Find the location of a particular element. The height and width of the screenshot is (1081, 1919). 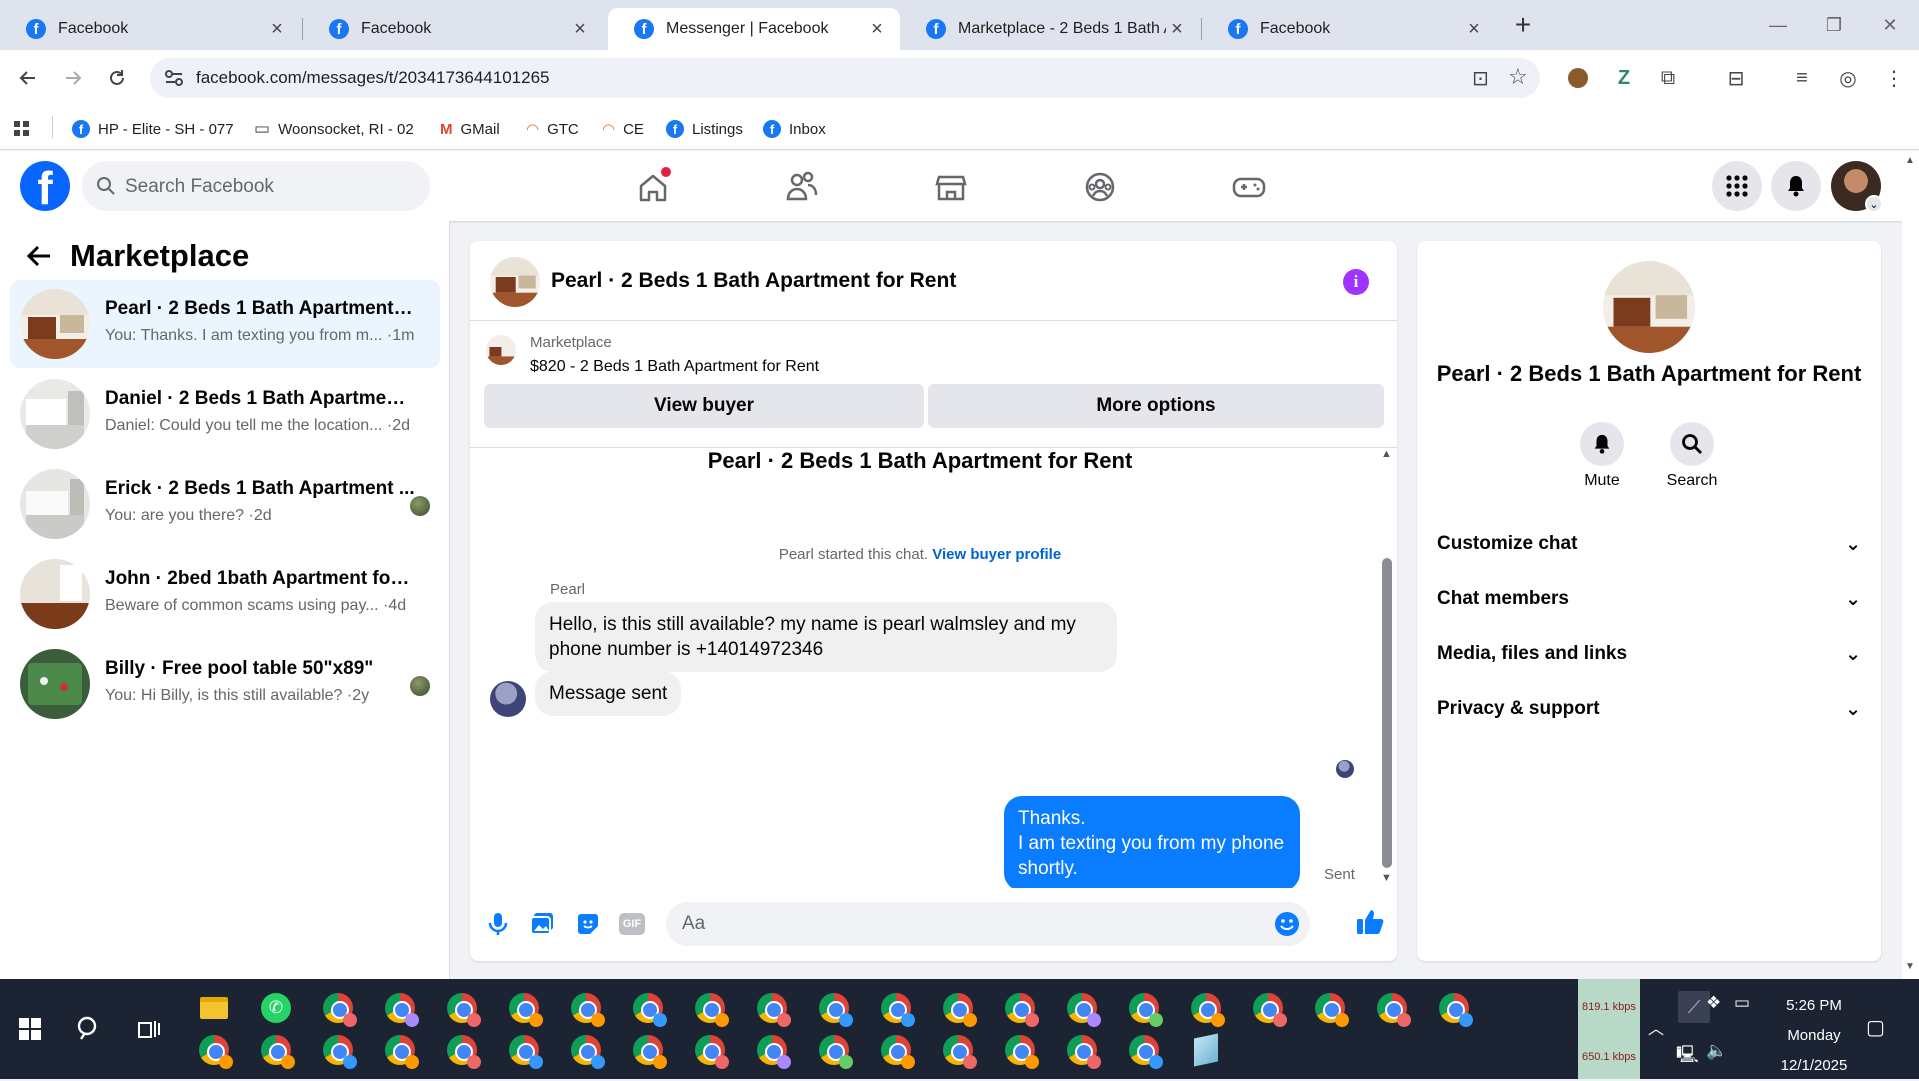

more-options-button: More options is located at coordinates (1156, 406).